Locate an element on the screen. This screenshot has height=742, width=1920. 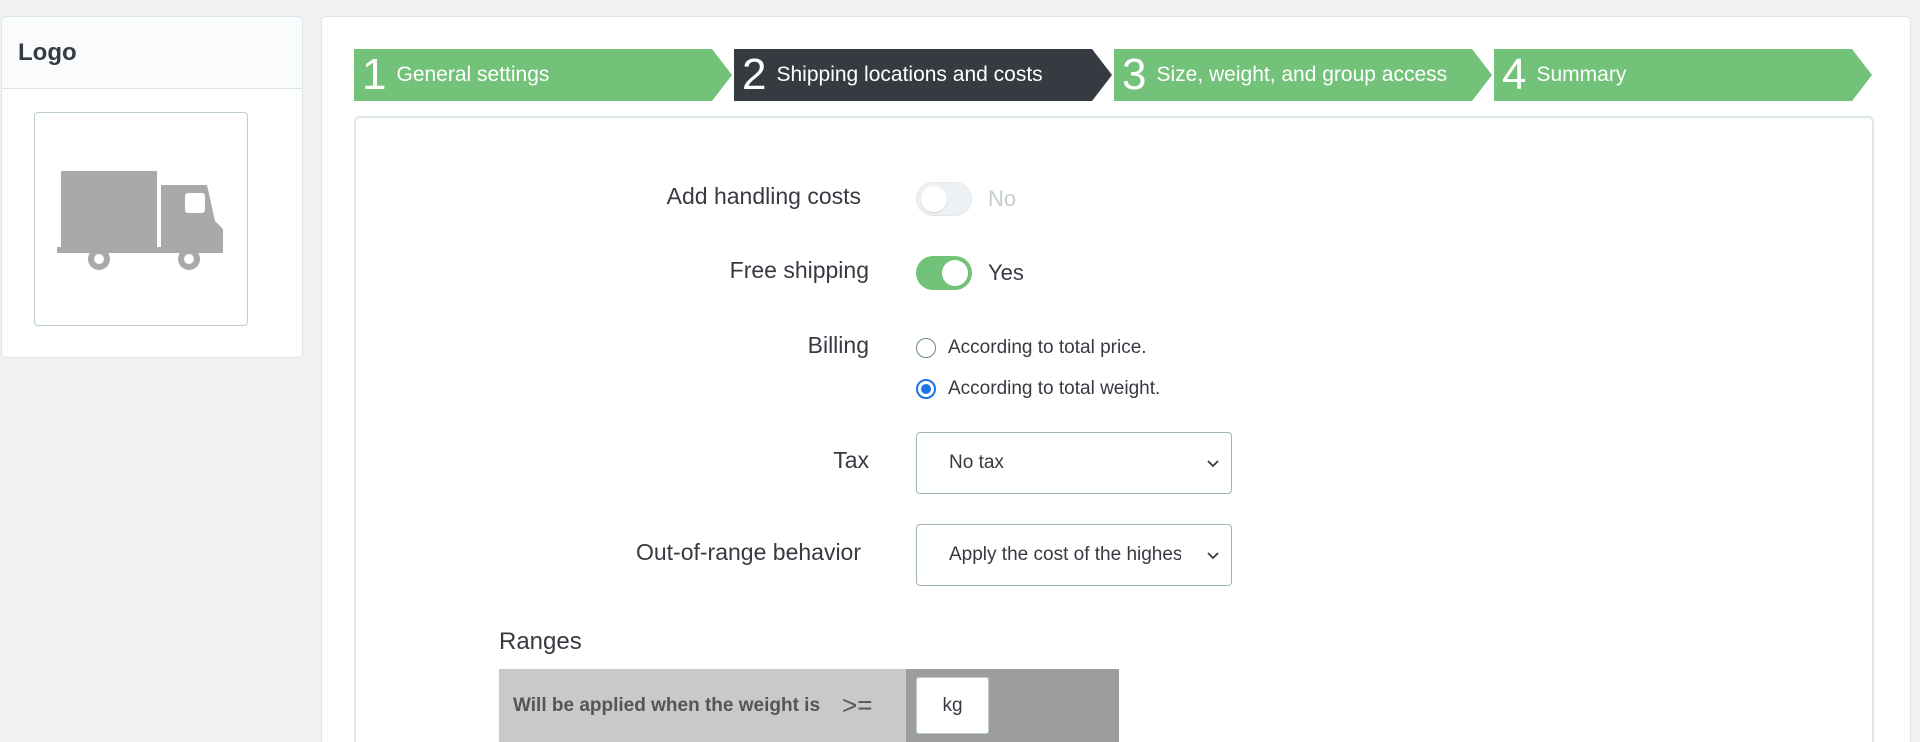
step-shipping-locations: 2 Shipping locations and costs is located at coordinates (923, 75).